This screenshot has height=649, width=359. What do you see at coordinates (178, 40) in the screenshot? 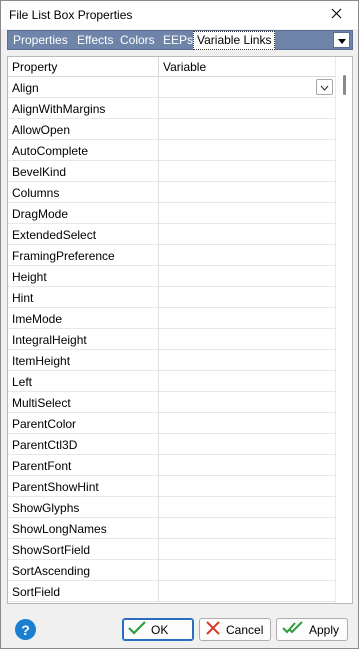
I see `tab-eeps: EEPs` at bounding box center [178, 40].